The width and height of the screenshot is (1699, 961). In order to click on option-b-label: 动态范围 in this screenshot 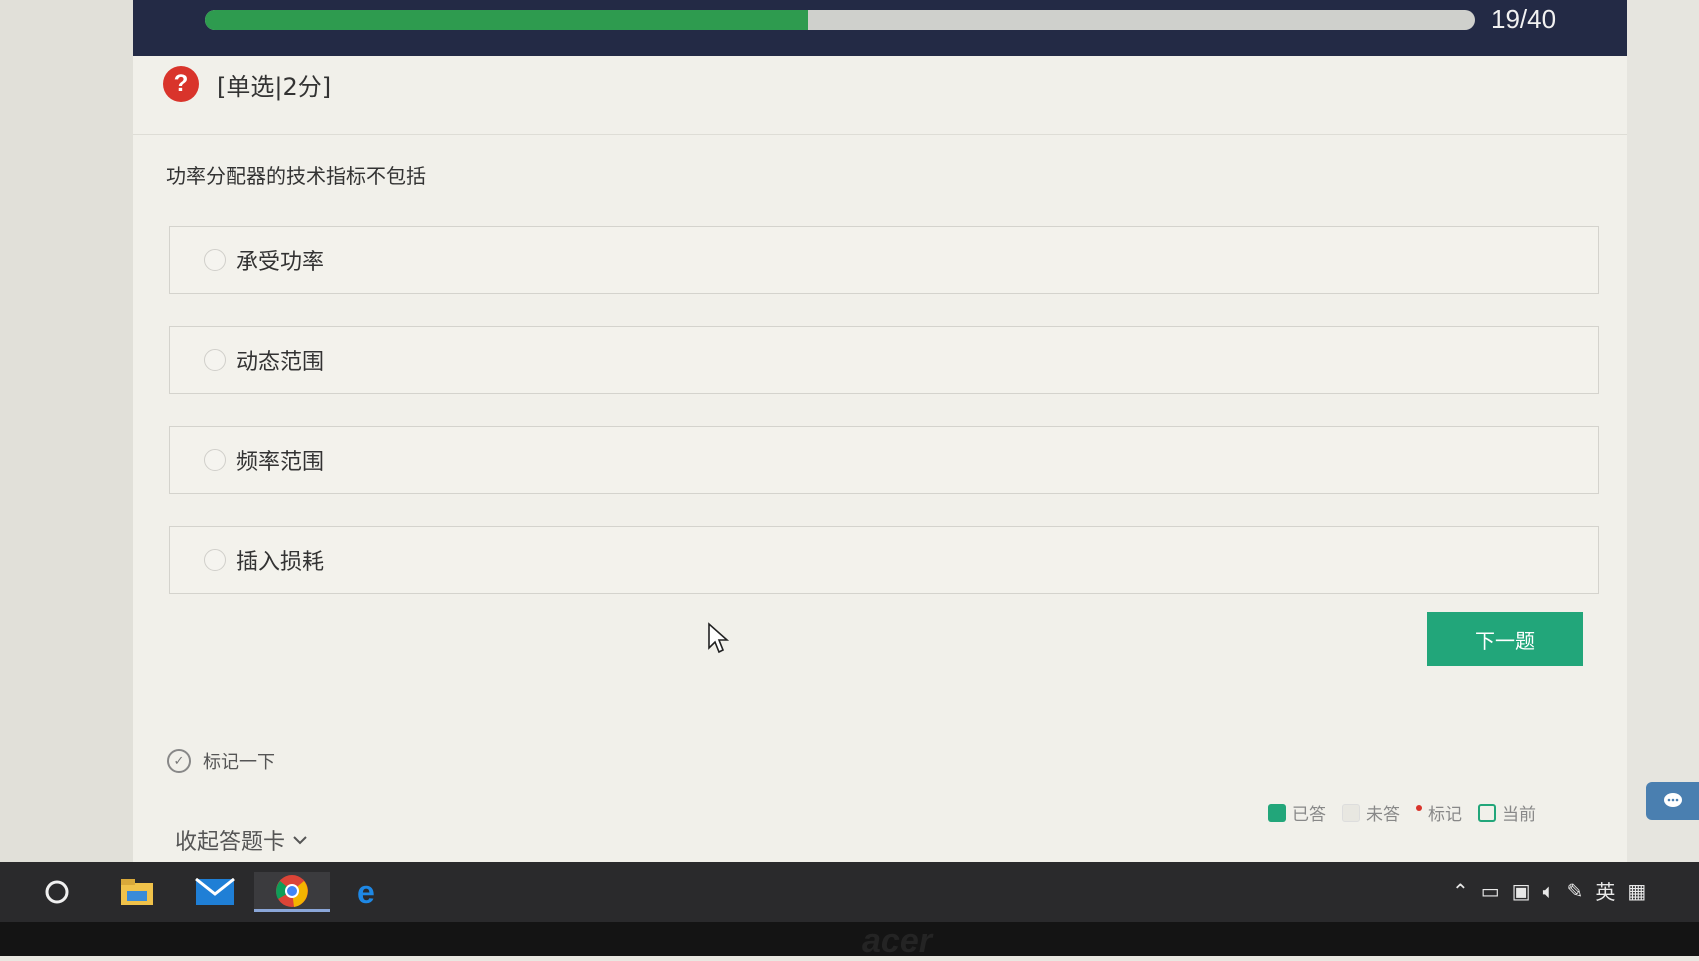, I will do `click(280, 362)`.